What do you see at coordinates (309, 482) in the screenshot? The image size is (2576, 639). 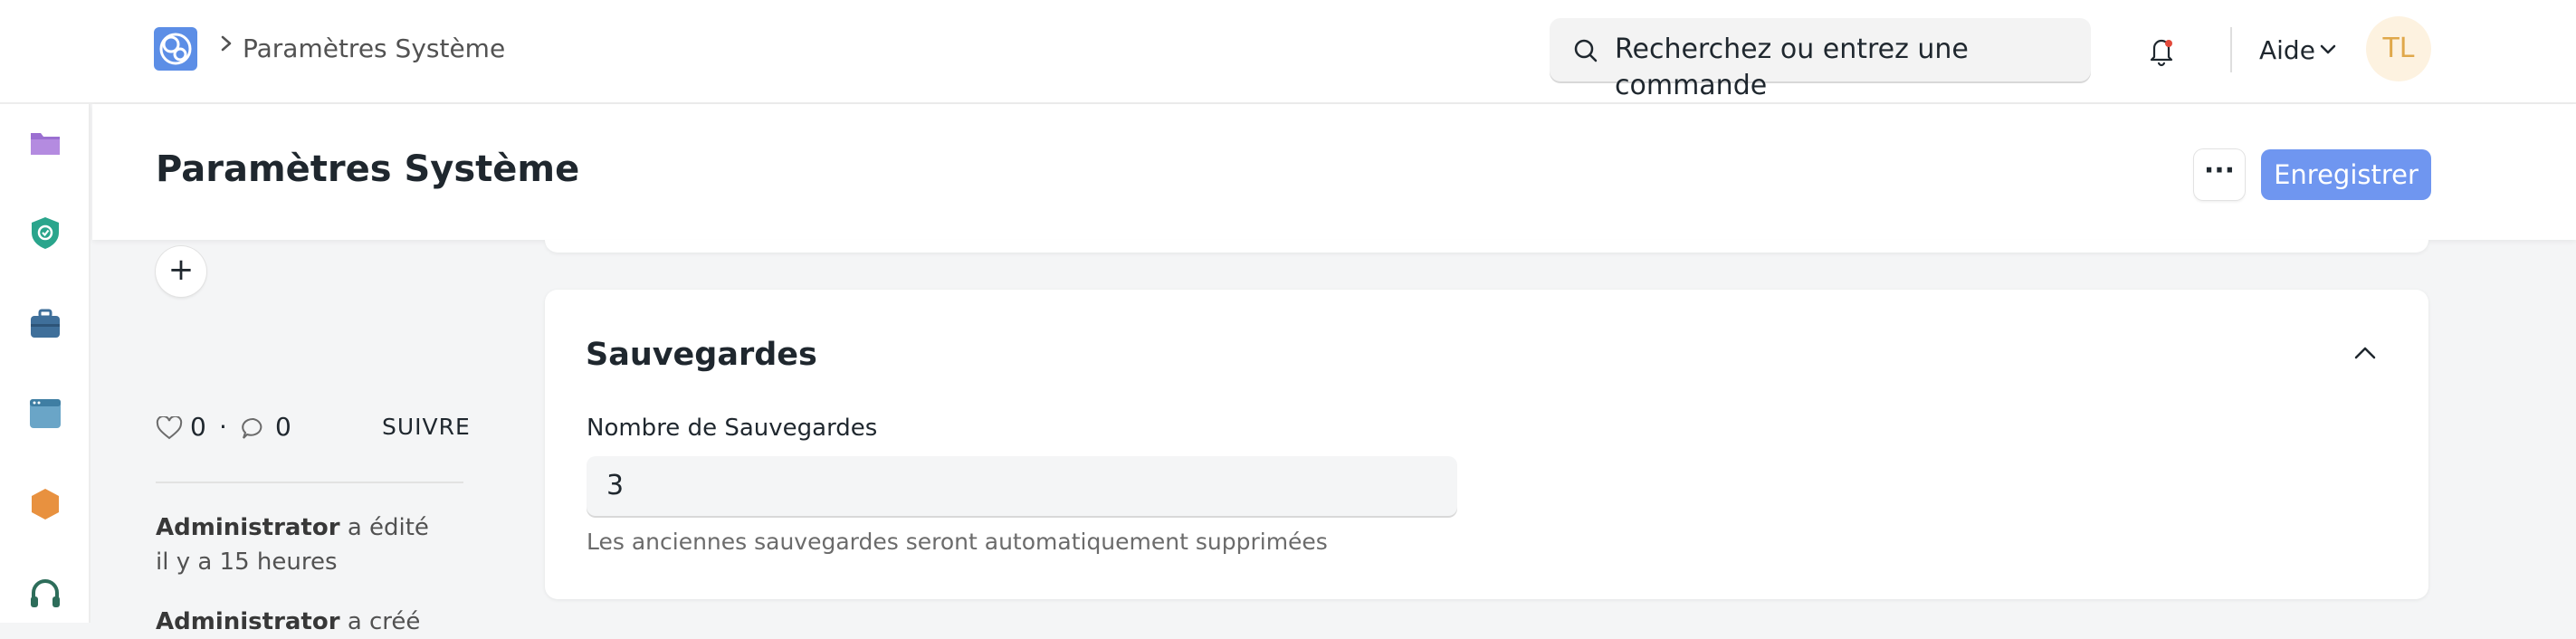 I see `divider` at bounding box center [309, 482].